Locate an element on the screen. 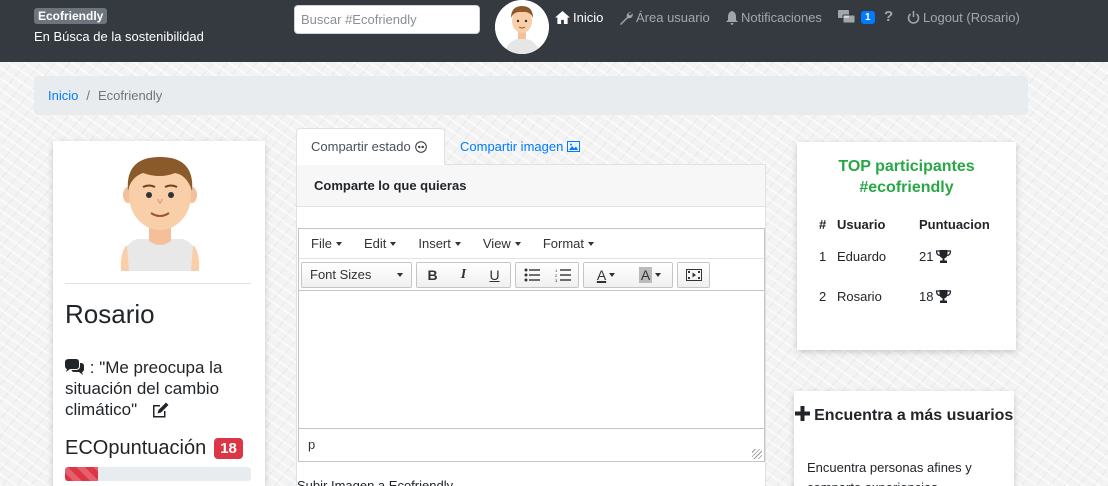 The image size is (1108, 486). color-group: A A is located at coordinates (628, 274).